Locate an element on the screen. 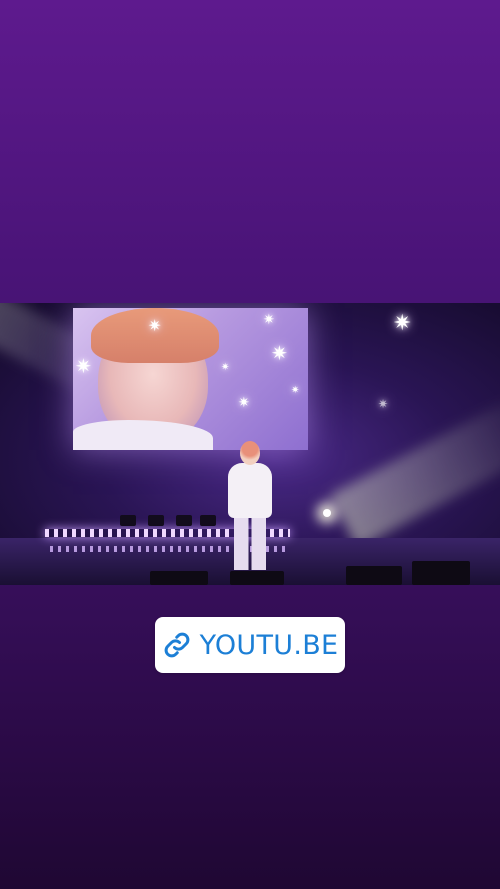 Image resolution: width=500 pixels, height=889 pixels. stage-light-beam-right is located at coordinates (414, 475).